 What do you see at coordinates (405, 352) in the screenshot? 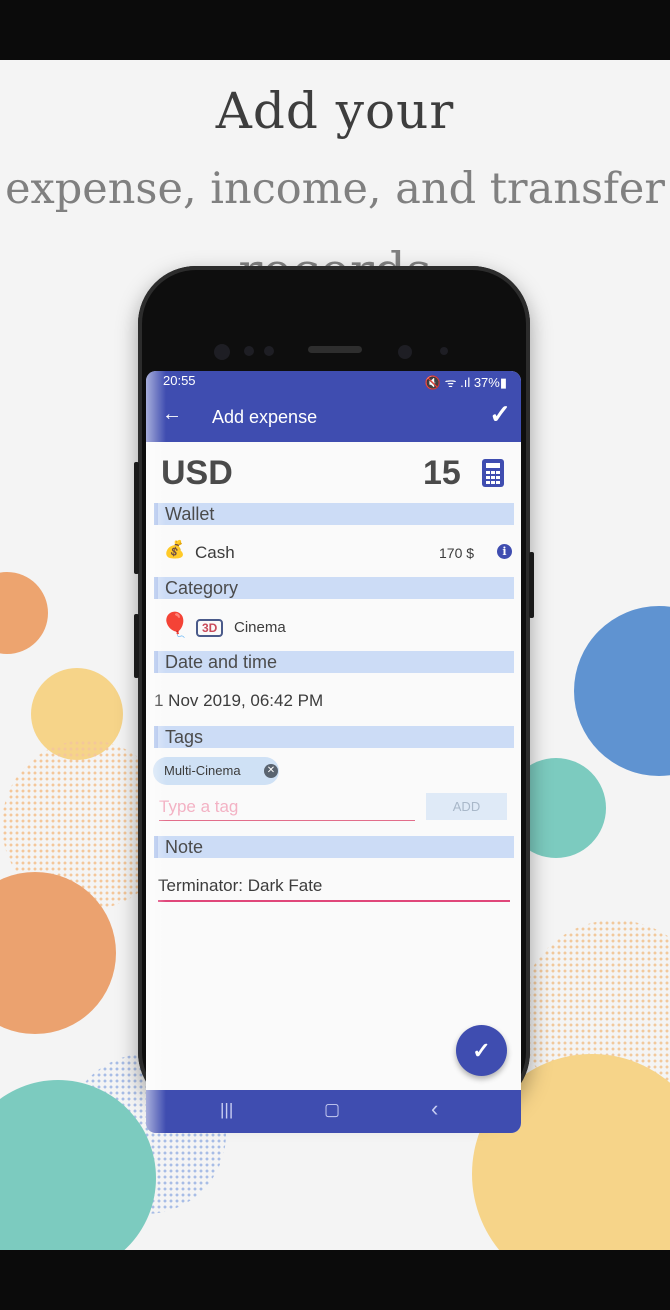
I see `phone-front-camera` at bounding box center [405, 352].